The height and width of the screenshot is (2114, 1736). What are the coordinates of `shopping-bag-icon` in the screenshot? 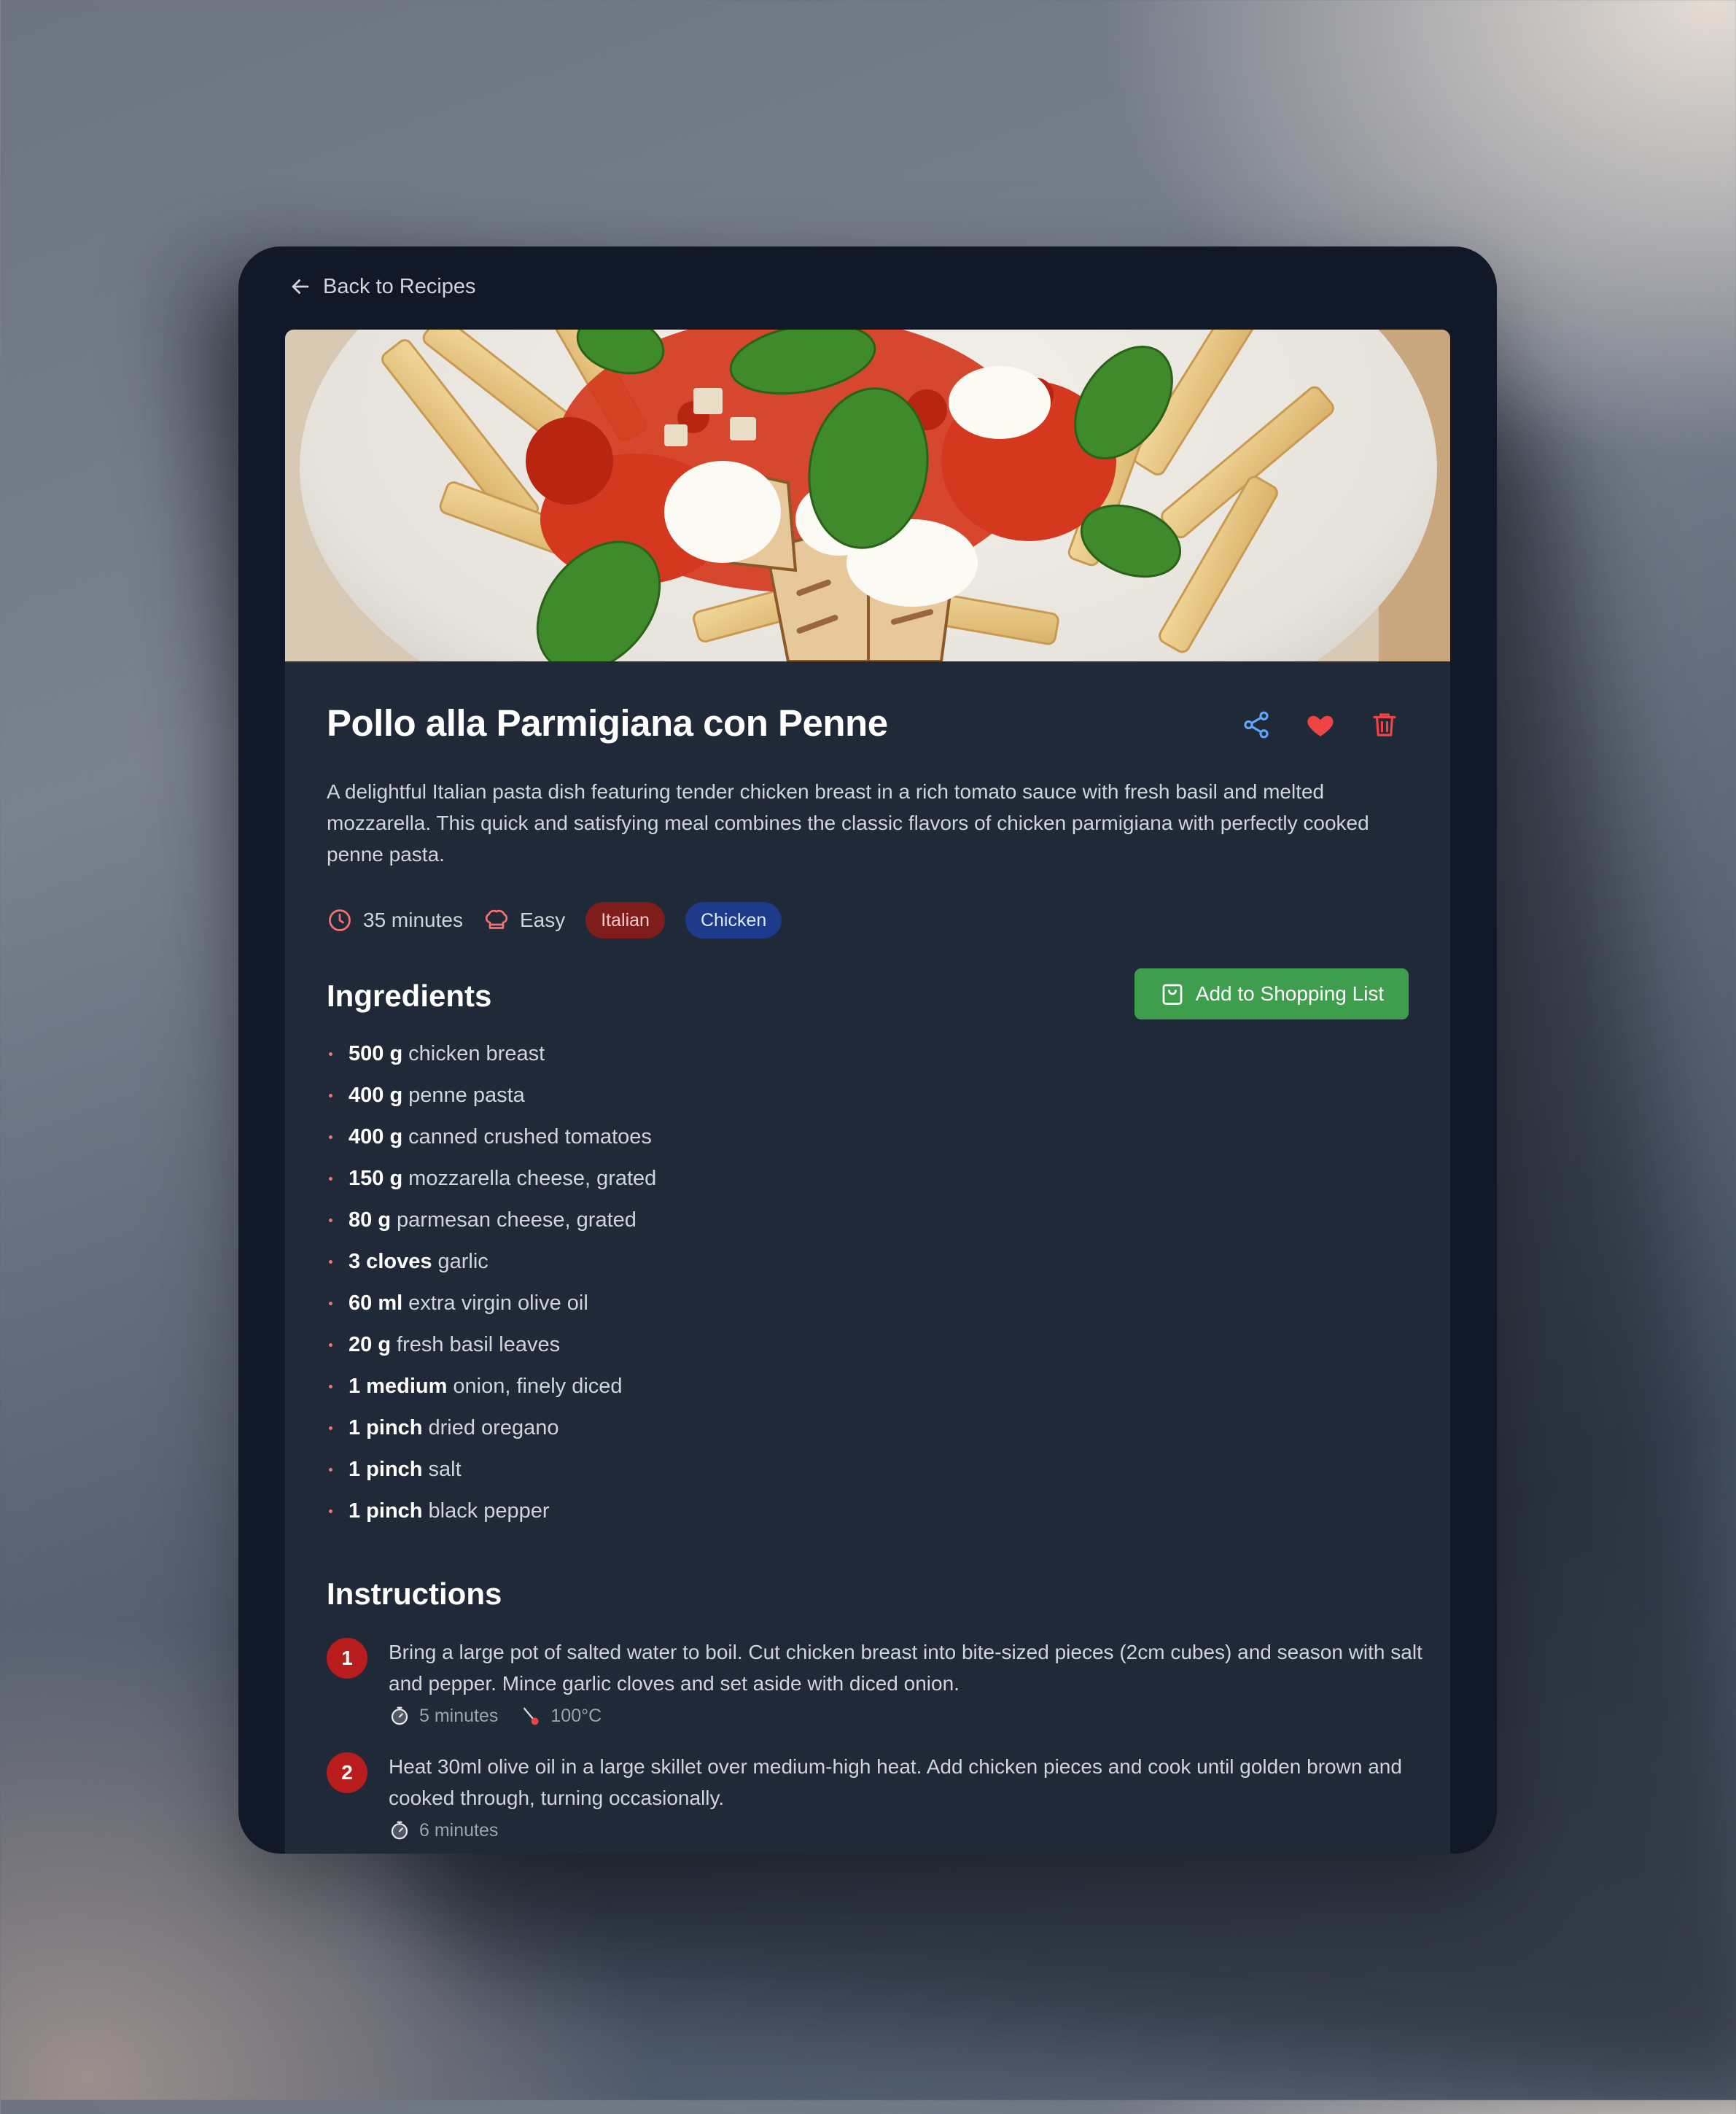 It's located at (1173, 995).